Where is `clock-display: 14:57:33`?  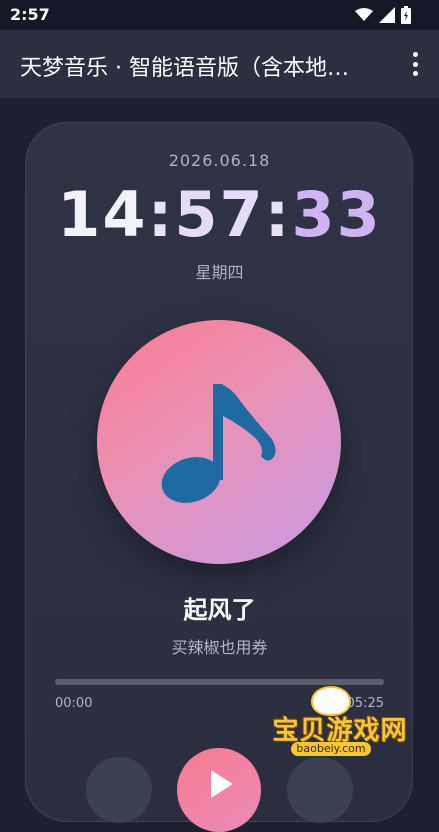 clock-display: 14:57:33 is located at coordinates (219, 214).